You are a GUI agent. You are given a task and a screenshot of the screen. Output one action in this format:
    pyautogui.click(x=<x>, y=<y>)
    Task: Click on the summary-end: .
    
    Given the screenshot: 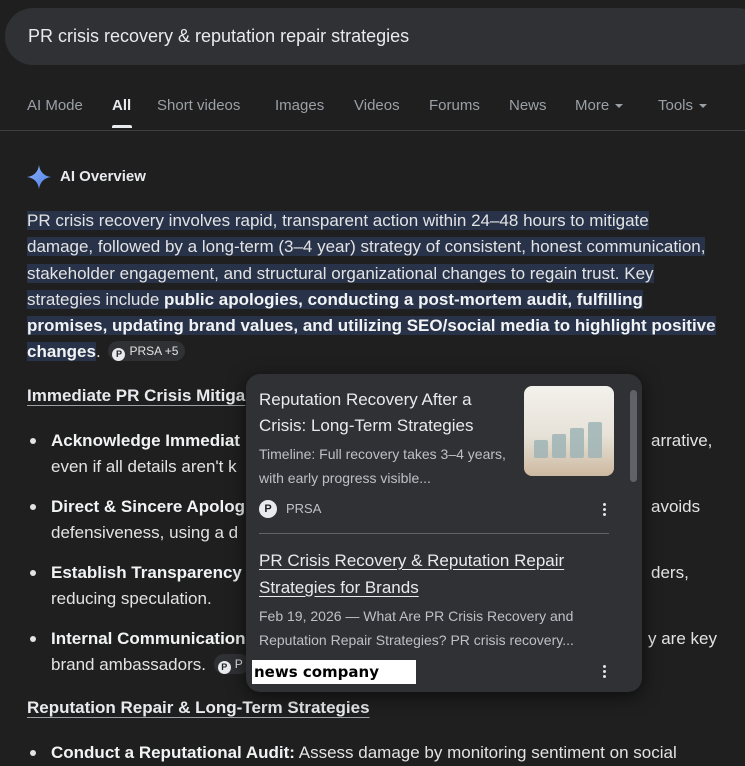 What is the action you would take?
    pyautogui.click(x=98, y=352)
    